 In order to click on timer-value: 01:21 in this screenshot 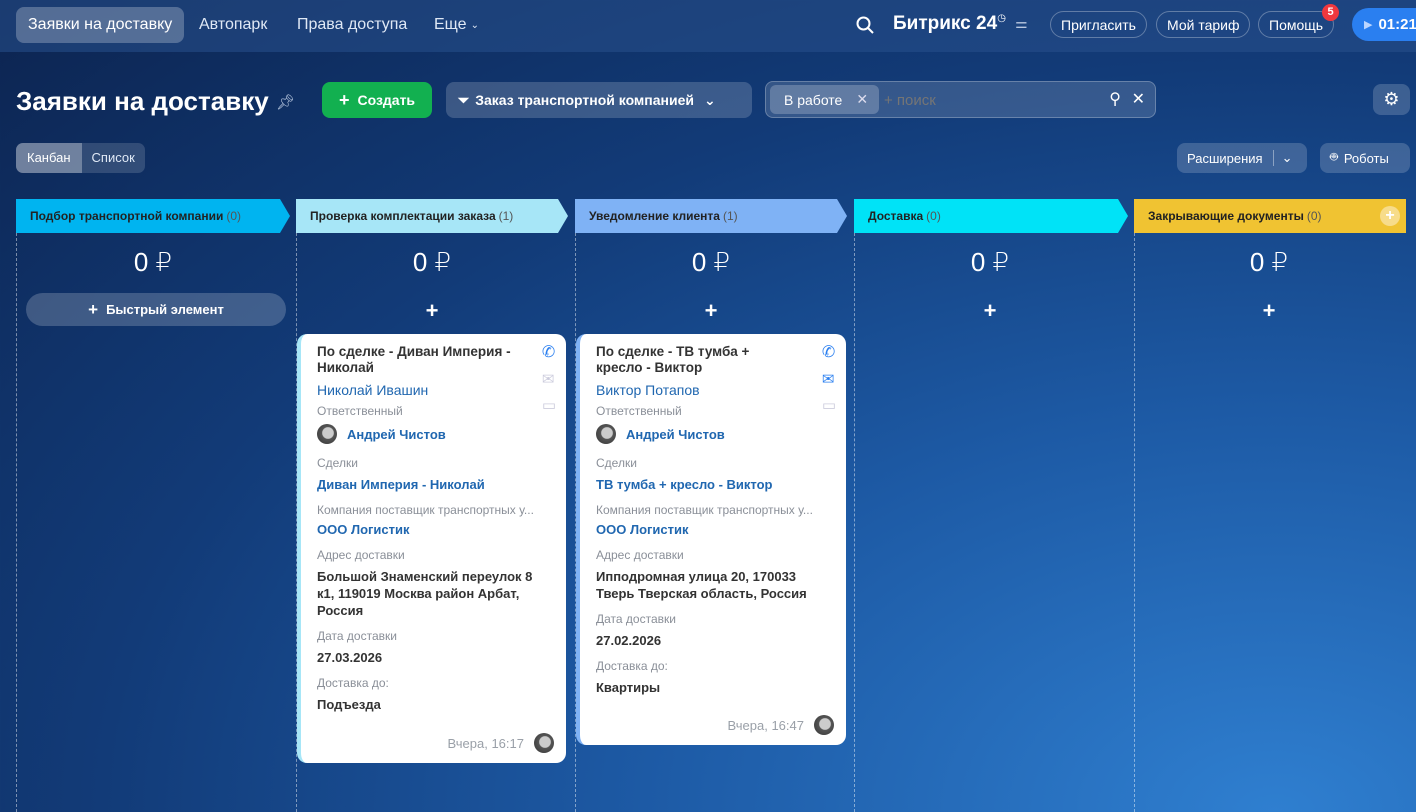, I will do `click(1397, 24)`.